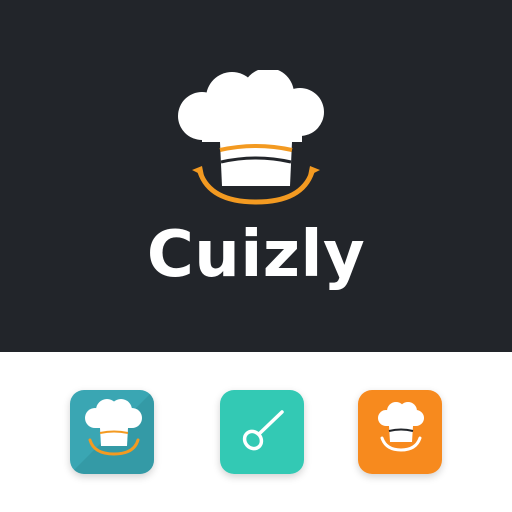 This screenshot has height=512, width=512. I want to click on spoon-icon, so click(262, 432).